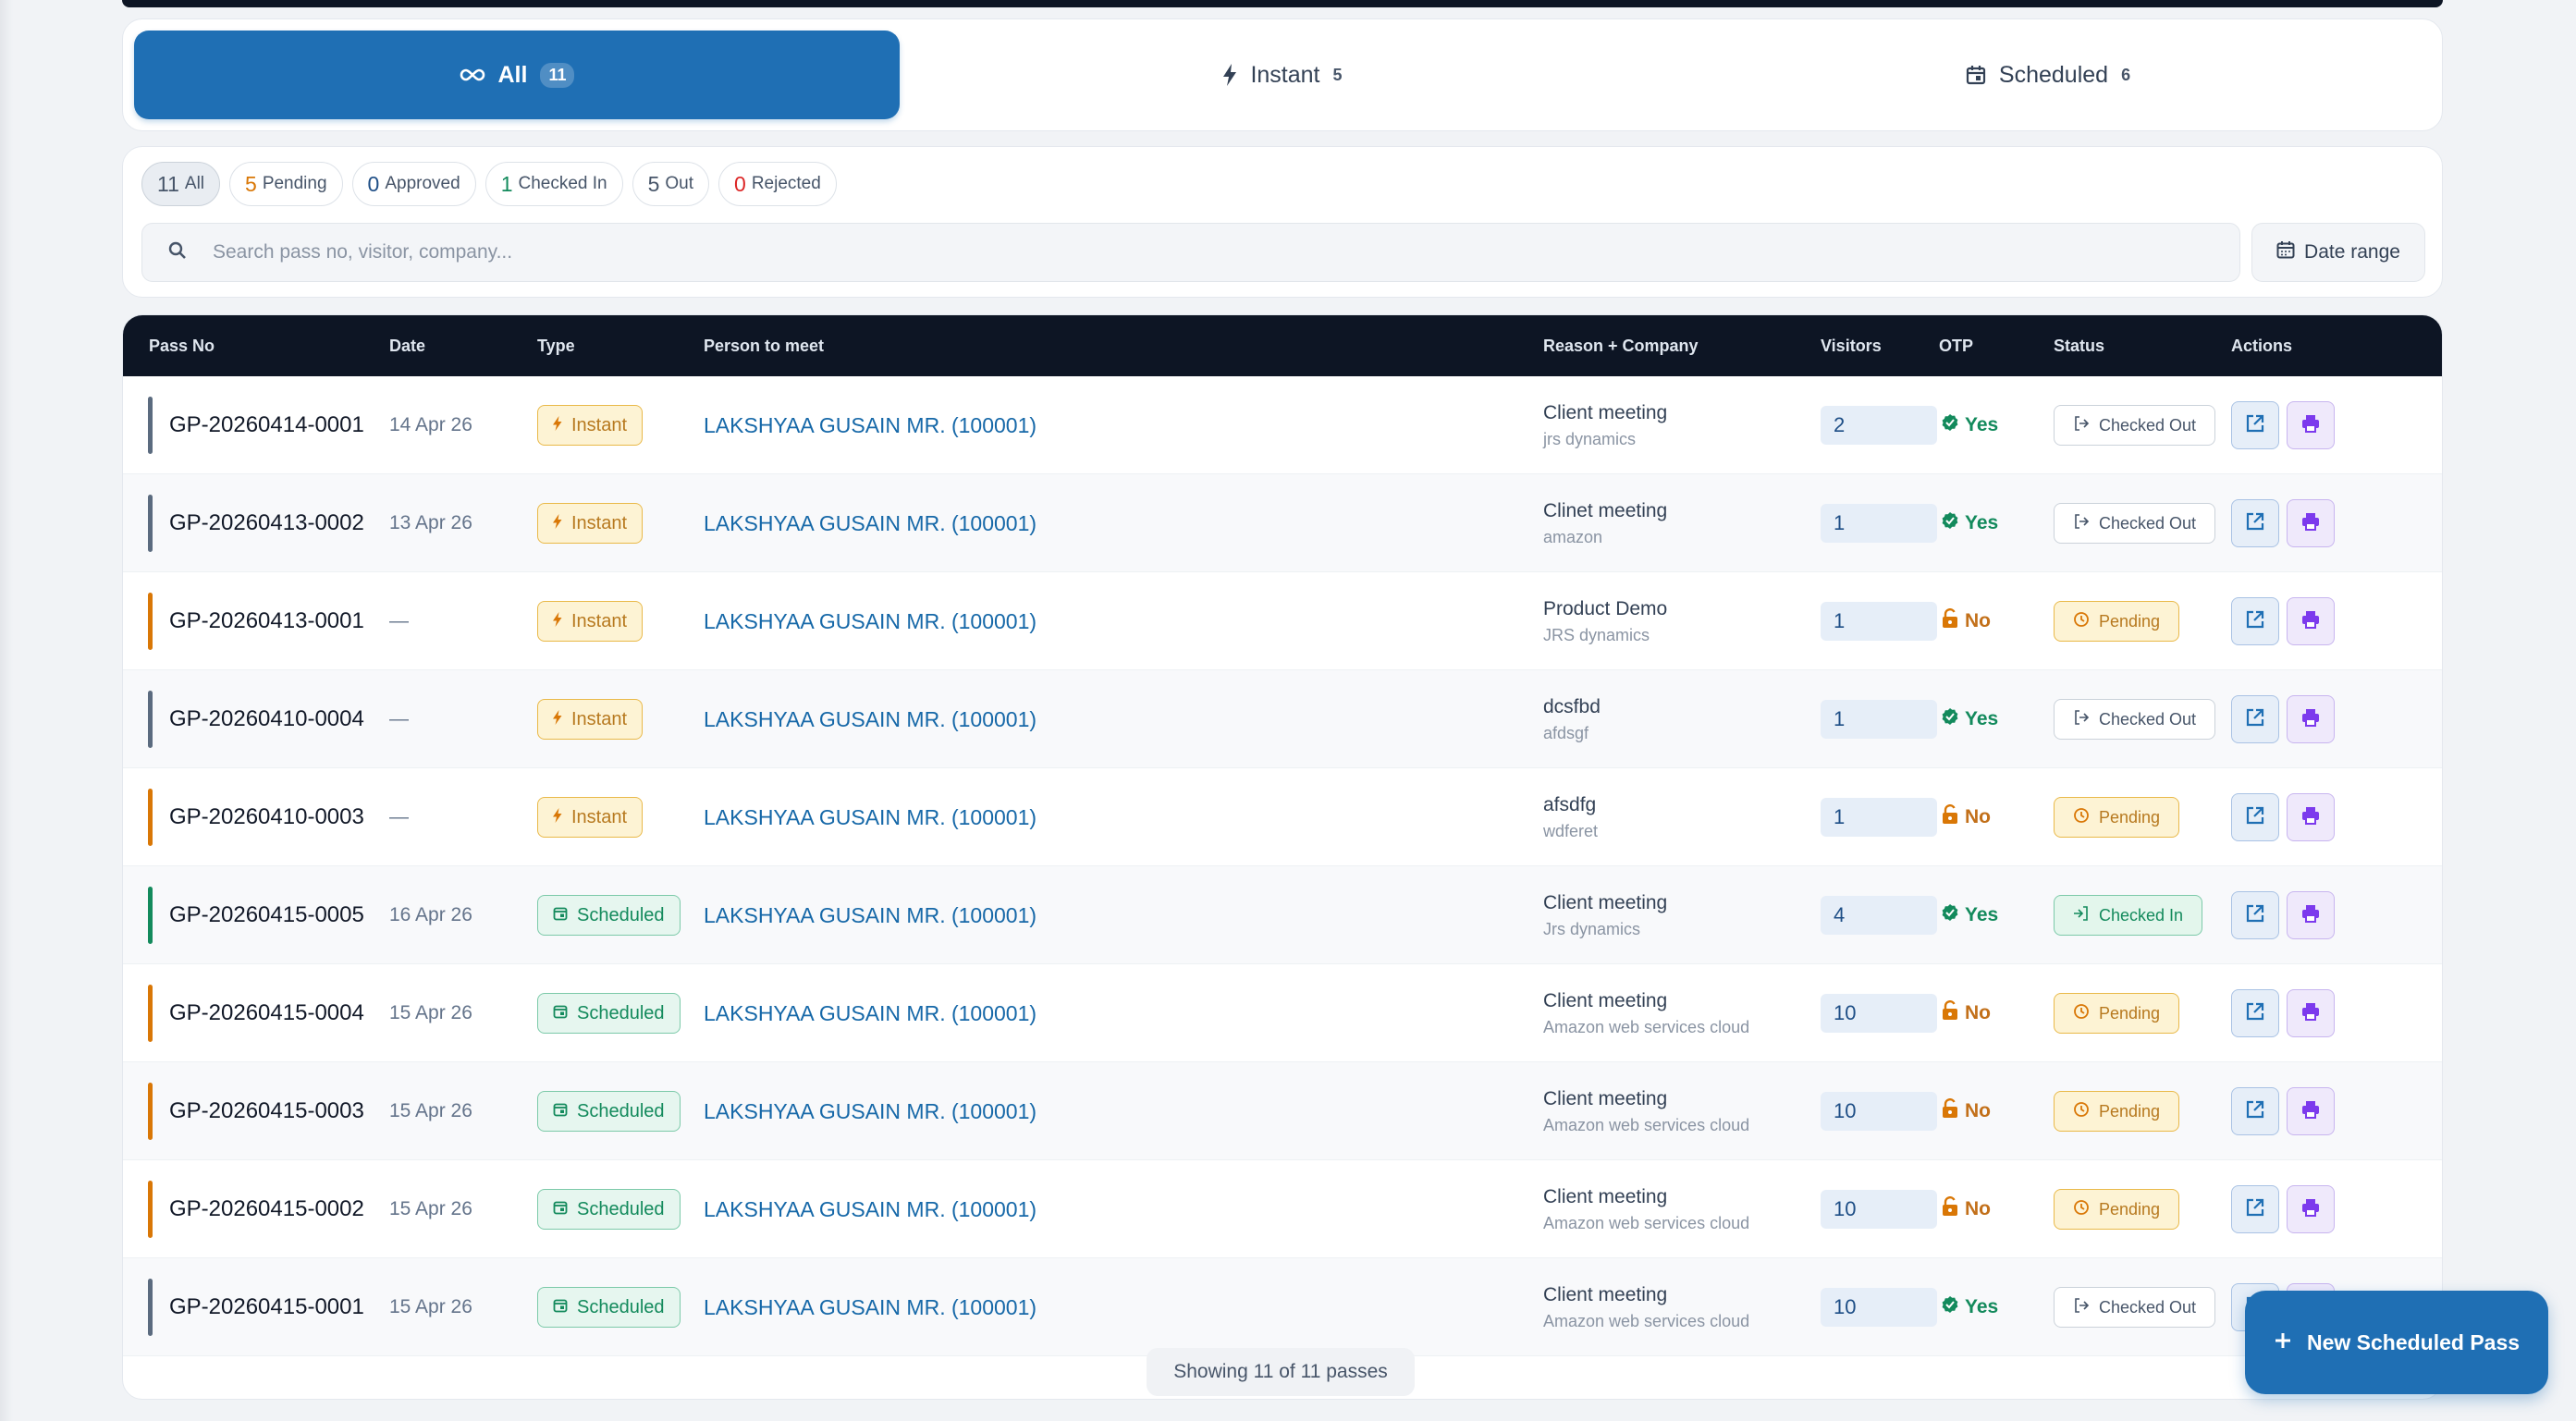  Describe the element at coordinates (2283, 719) in the screenshot. I see `row-actions` at that location.